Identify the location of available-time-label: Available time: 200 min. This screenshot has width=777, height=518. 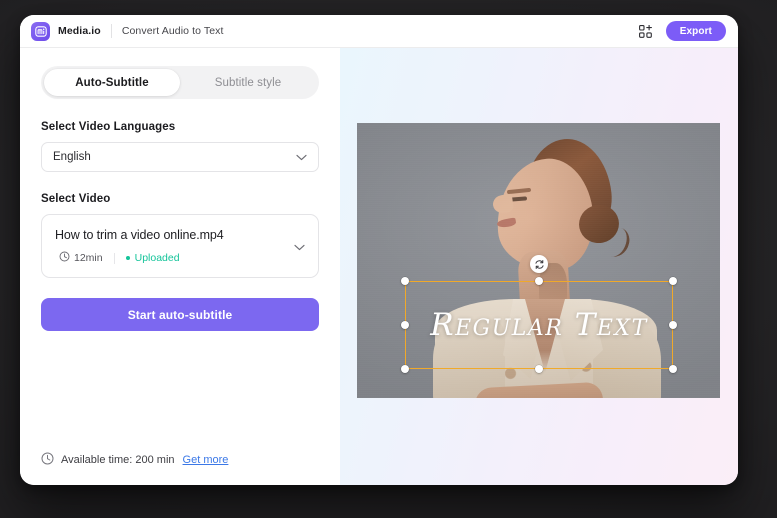
(118, 460).